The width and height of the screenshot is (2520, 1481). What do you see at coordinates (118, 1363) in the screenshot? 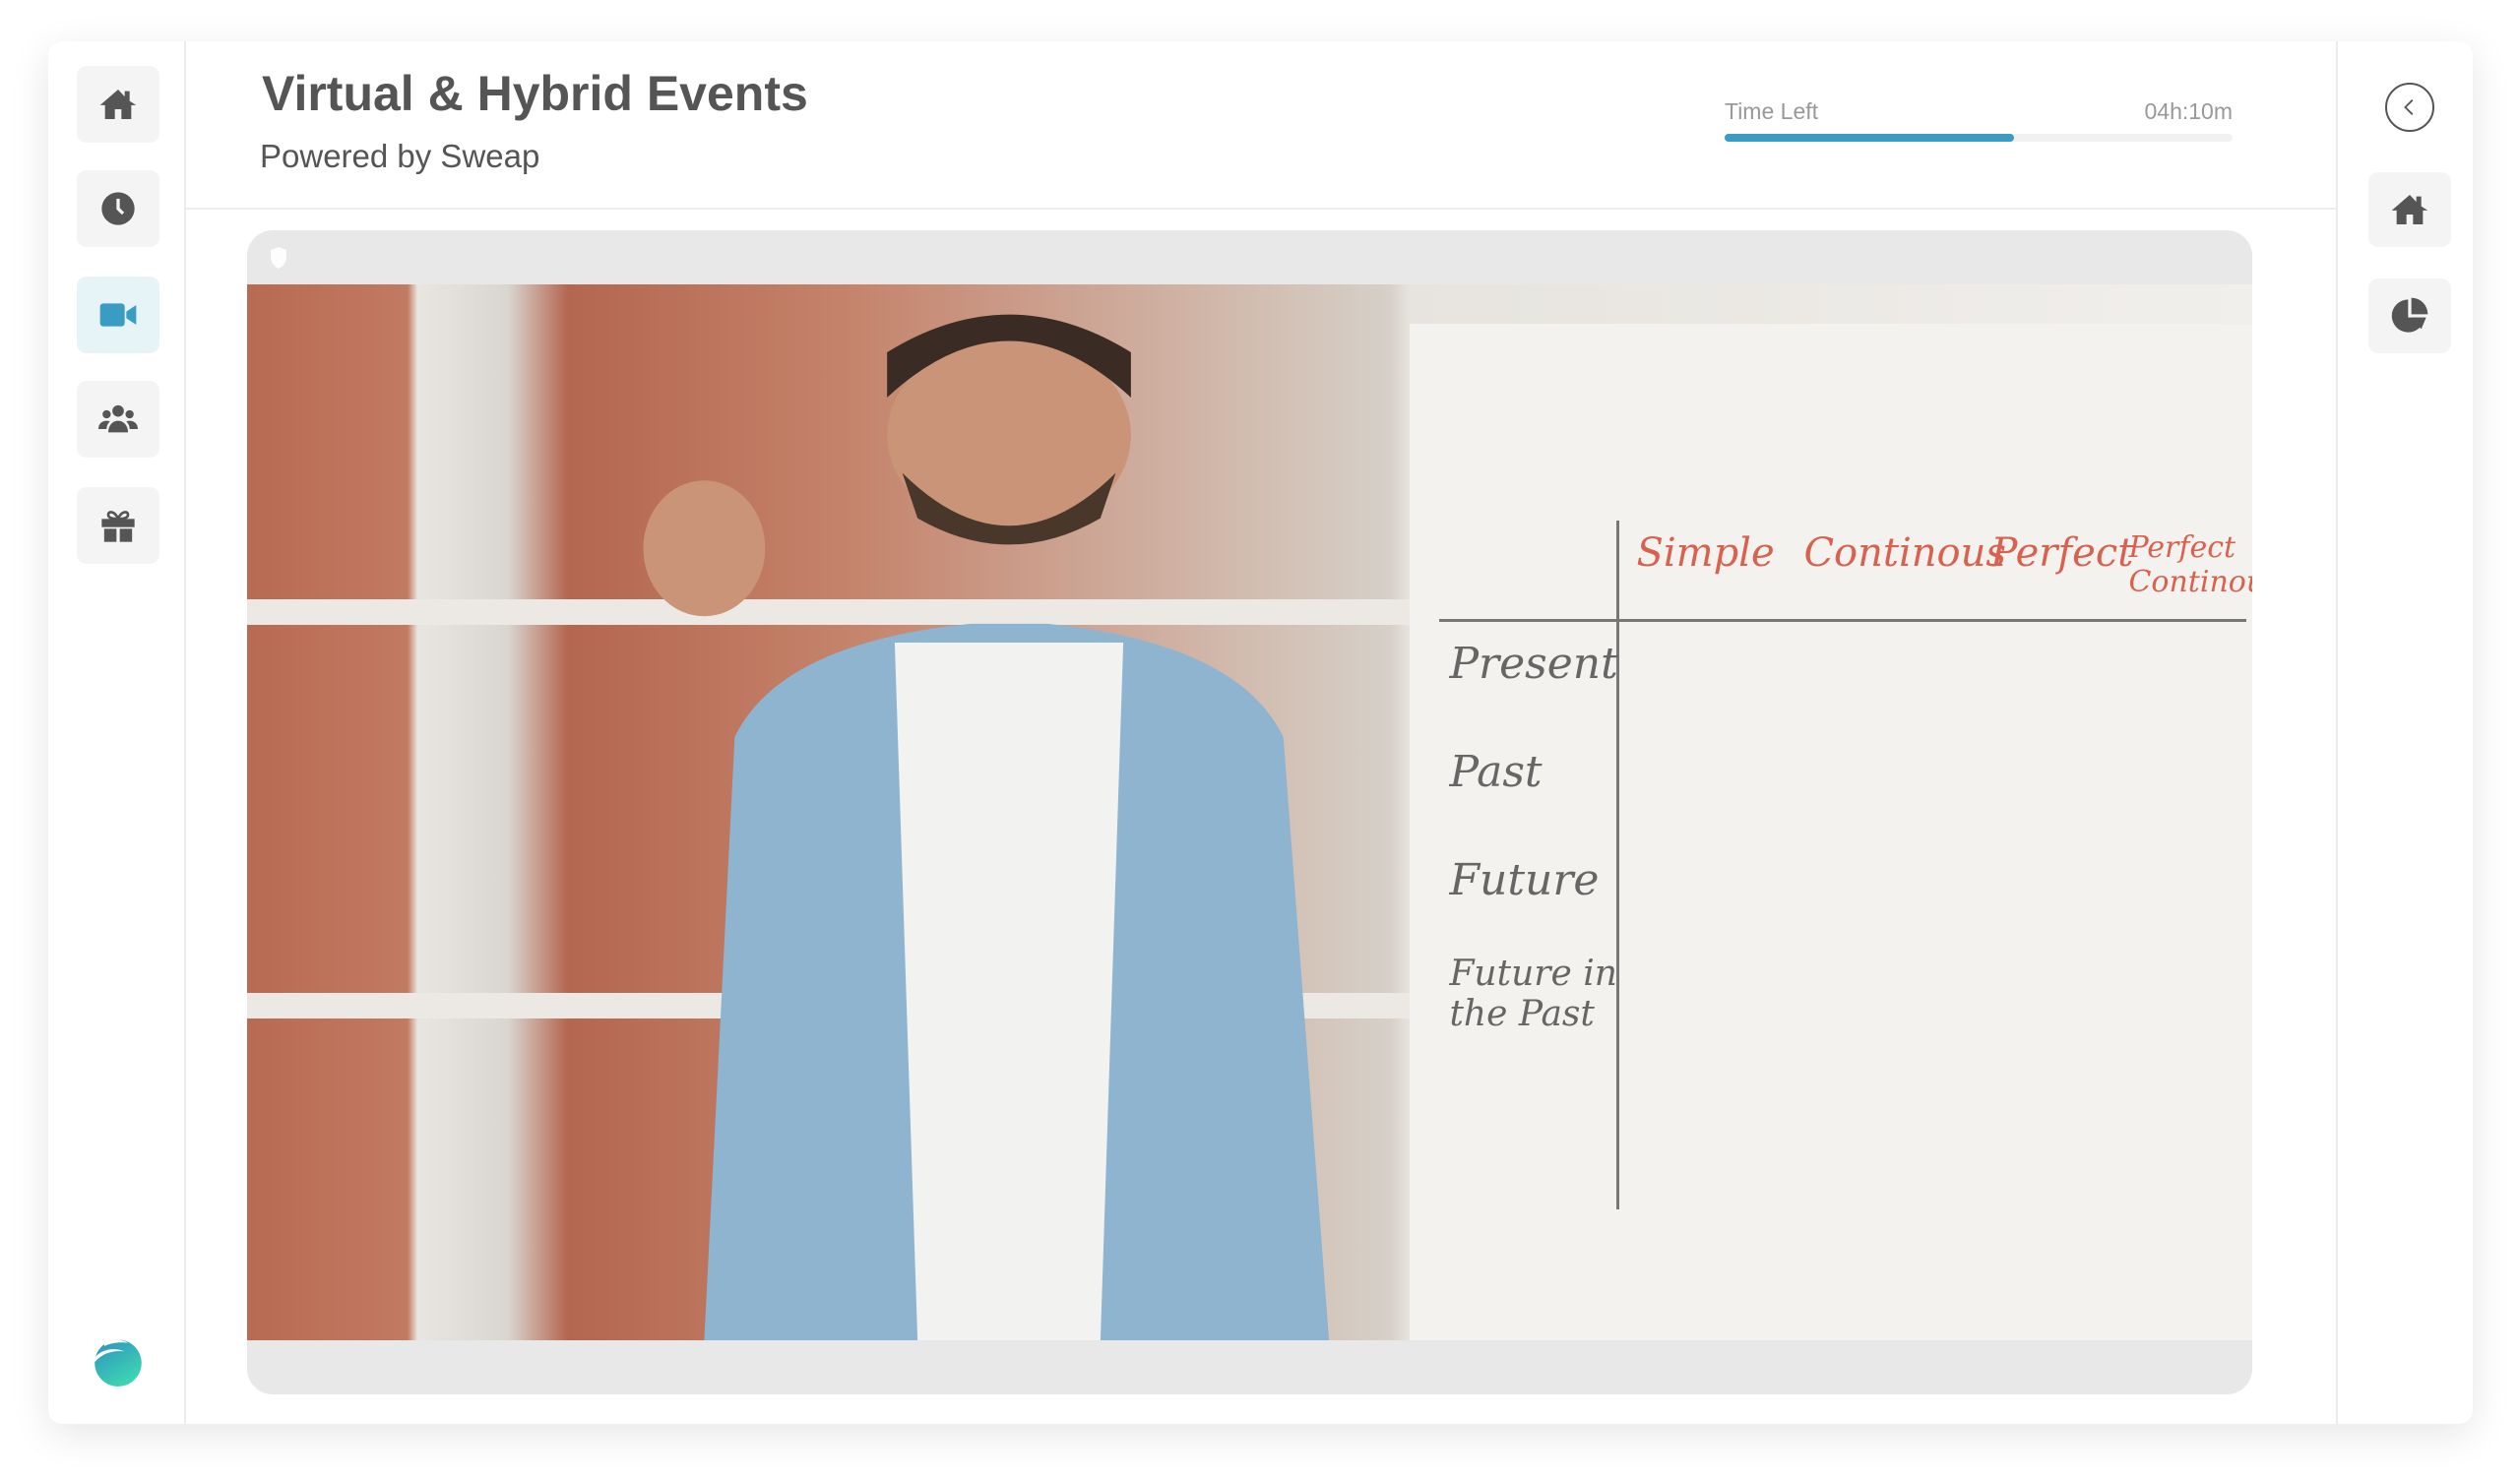
I see `sweap-logo` at bounding box center [118, 1363].